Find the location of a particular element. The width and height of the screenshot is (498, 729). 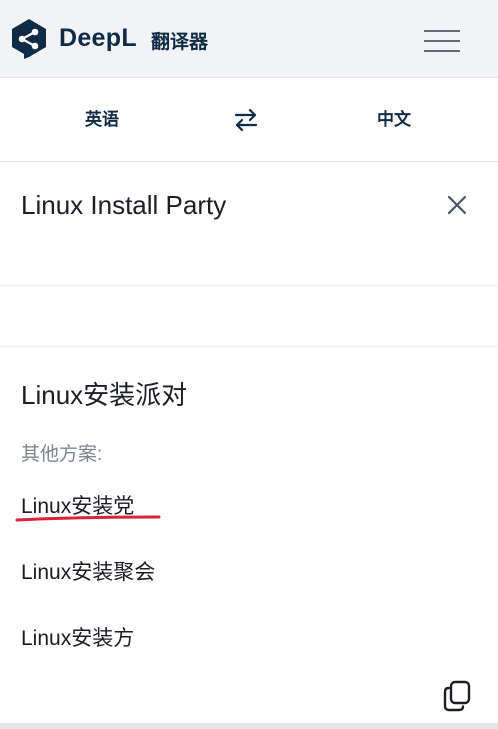

source-language-button: 英语 is located at coordinates (102, 120).